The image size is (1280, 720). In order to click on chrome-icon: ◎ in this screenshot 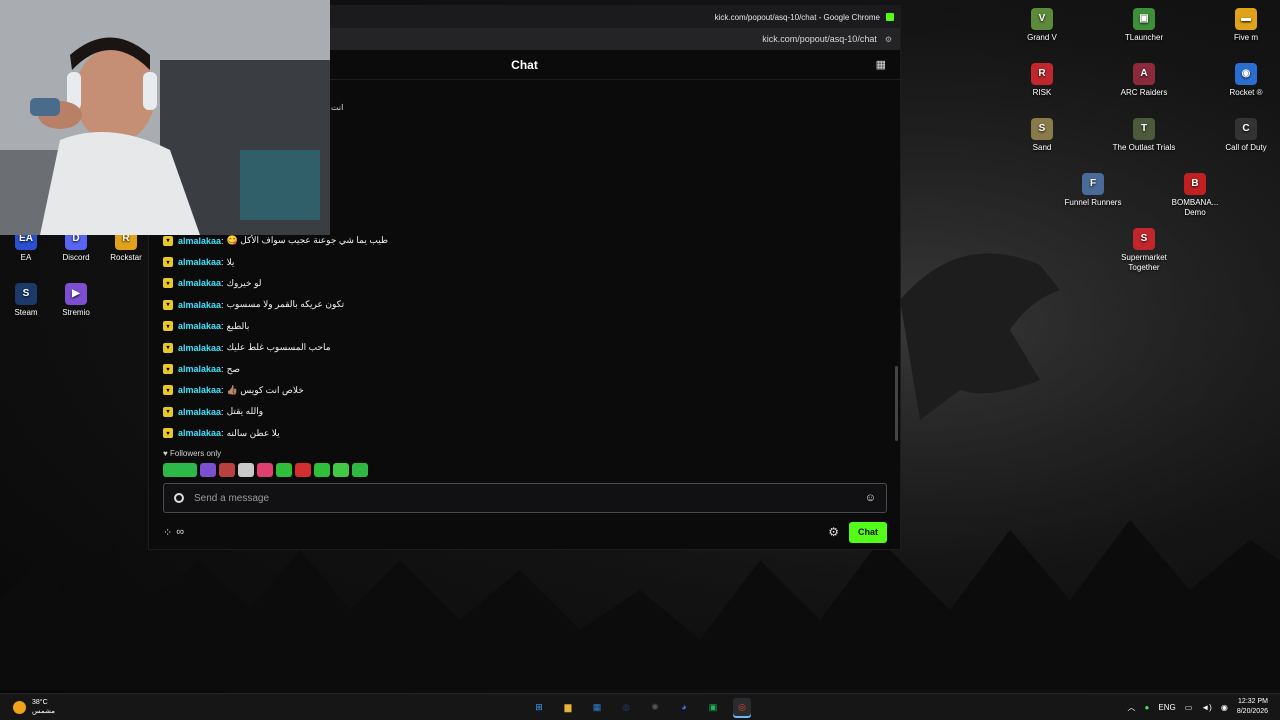, I will do `click(742, 707)`.